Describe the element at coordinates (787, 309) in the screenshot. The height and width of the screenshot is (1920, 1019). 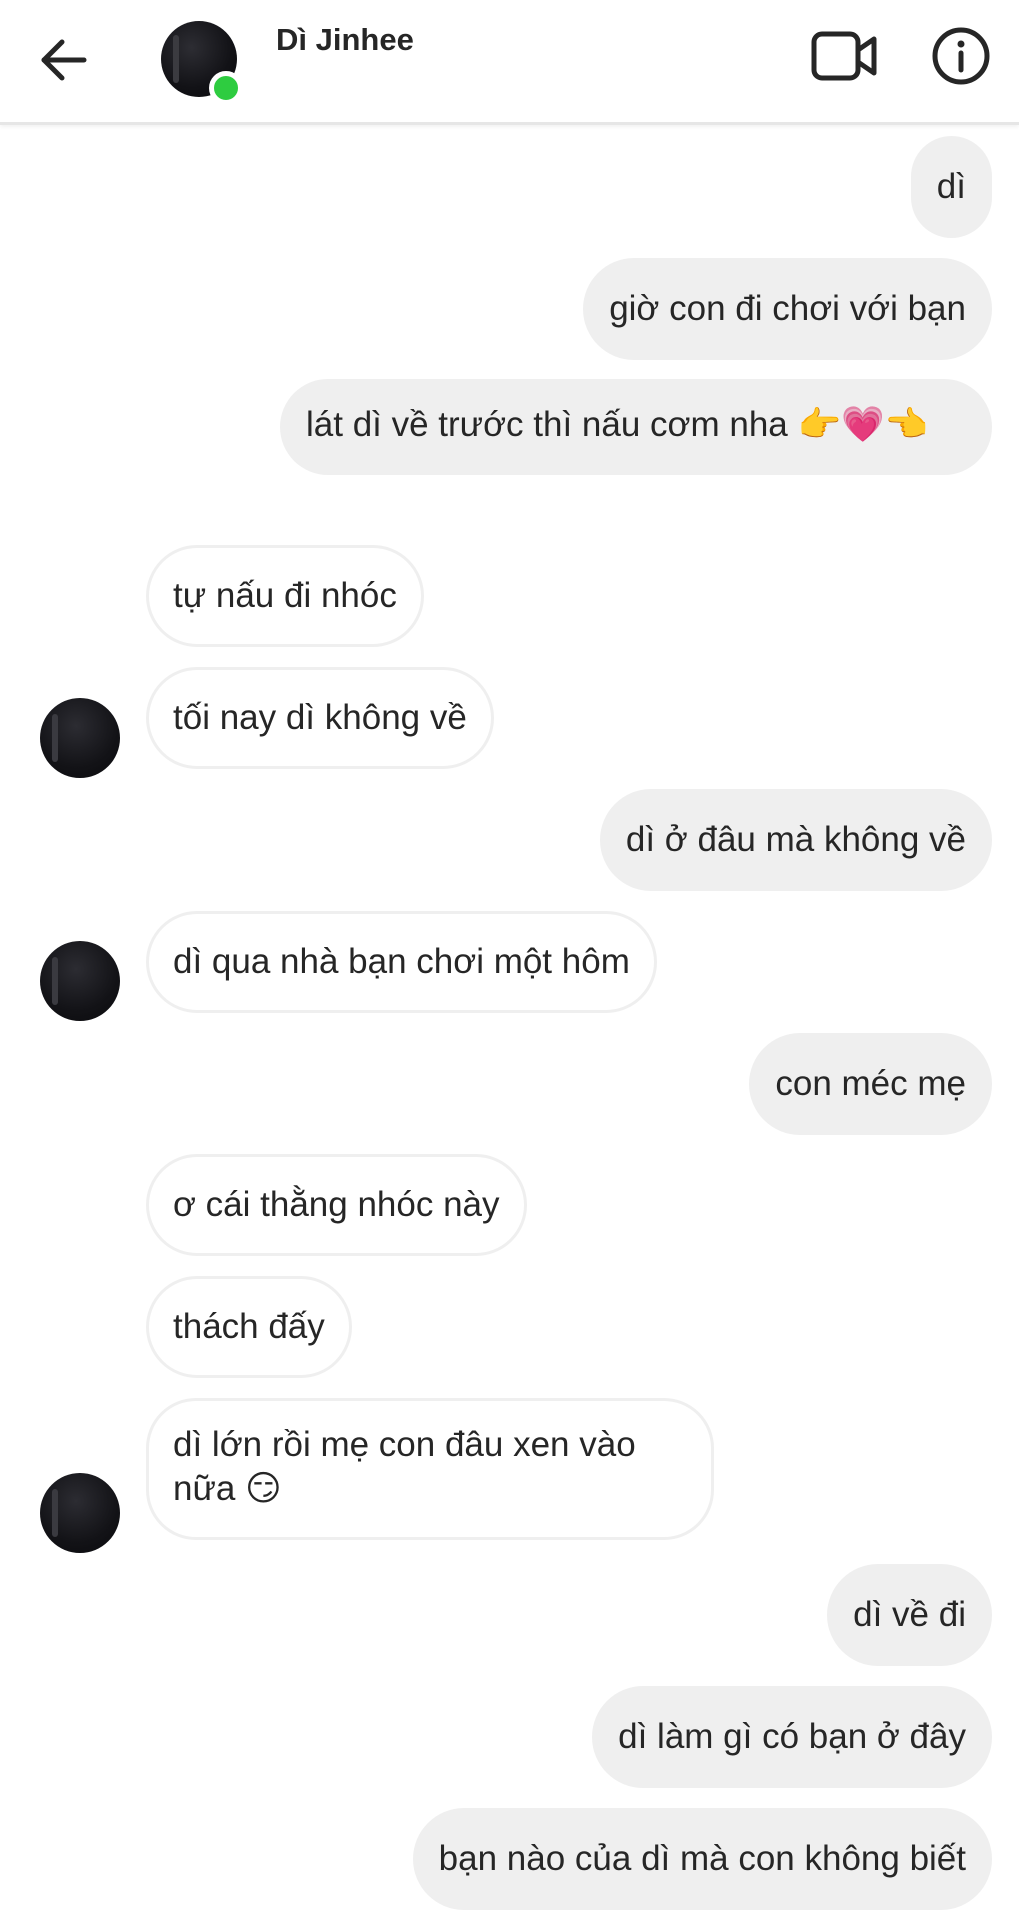
I see `message-bubble-outgoing: giờ con đi chơi với bạn` at that location.